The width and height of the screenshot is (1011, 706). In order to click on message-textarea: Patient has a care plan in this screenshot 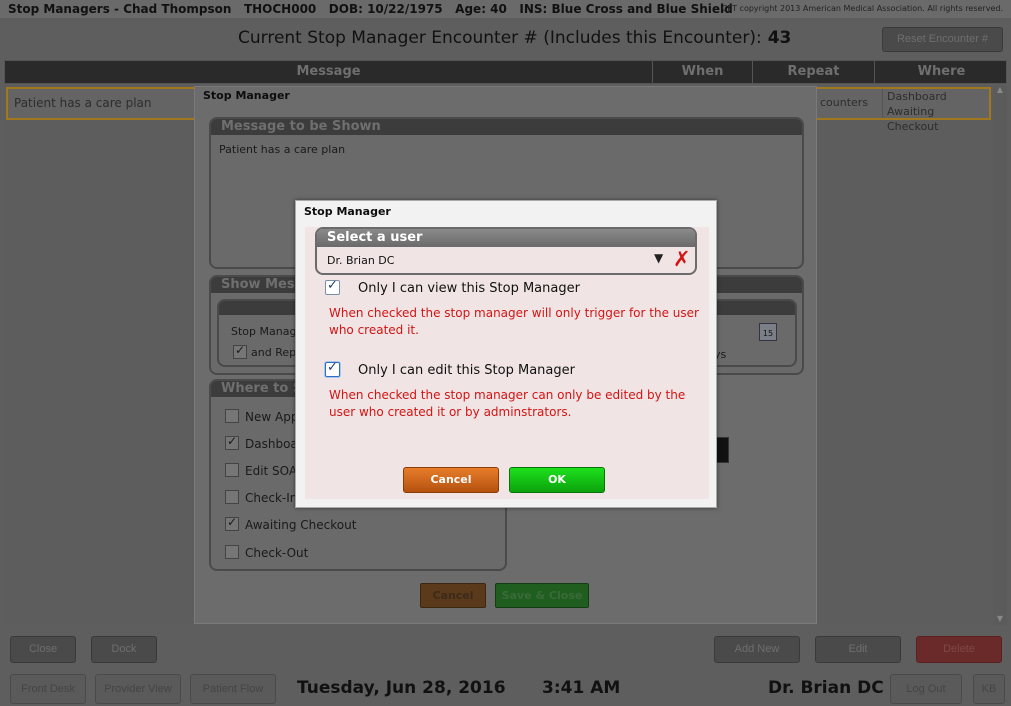, I will do `click(282, 149)`.